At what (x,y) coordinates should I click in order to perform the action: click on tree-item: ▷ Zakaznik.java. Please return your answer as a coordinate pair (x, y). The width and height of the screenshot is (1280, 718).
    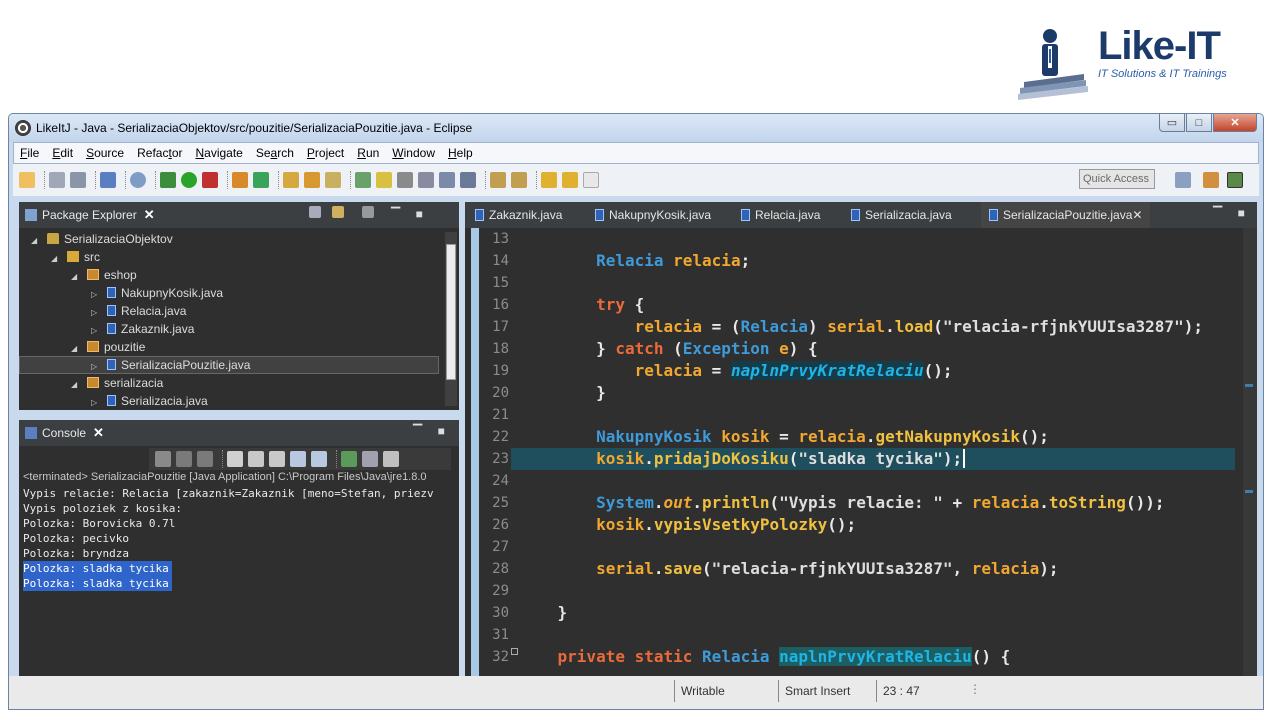
    Looking at the image, I should click on (142, 329).